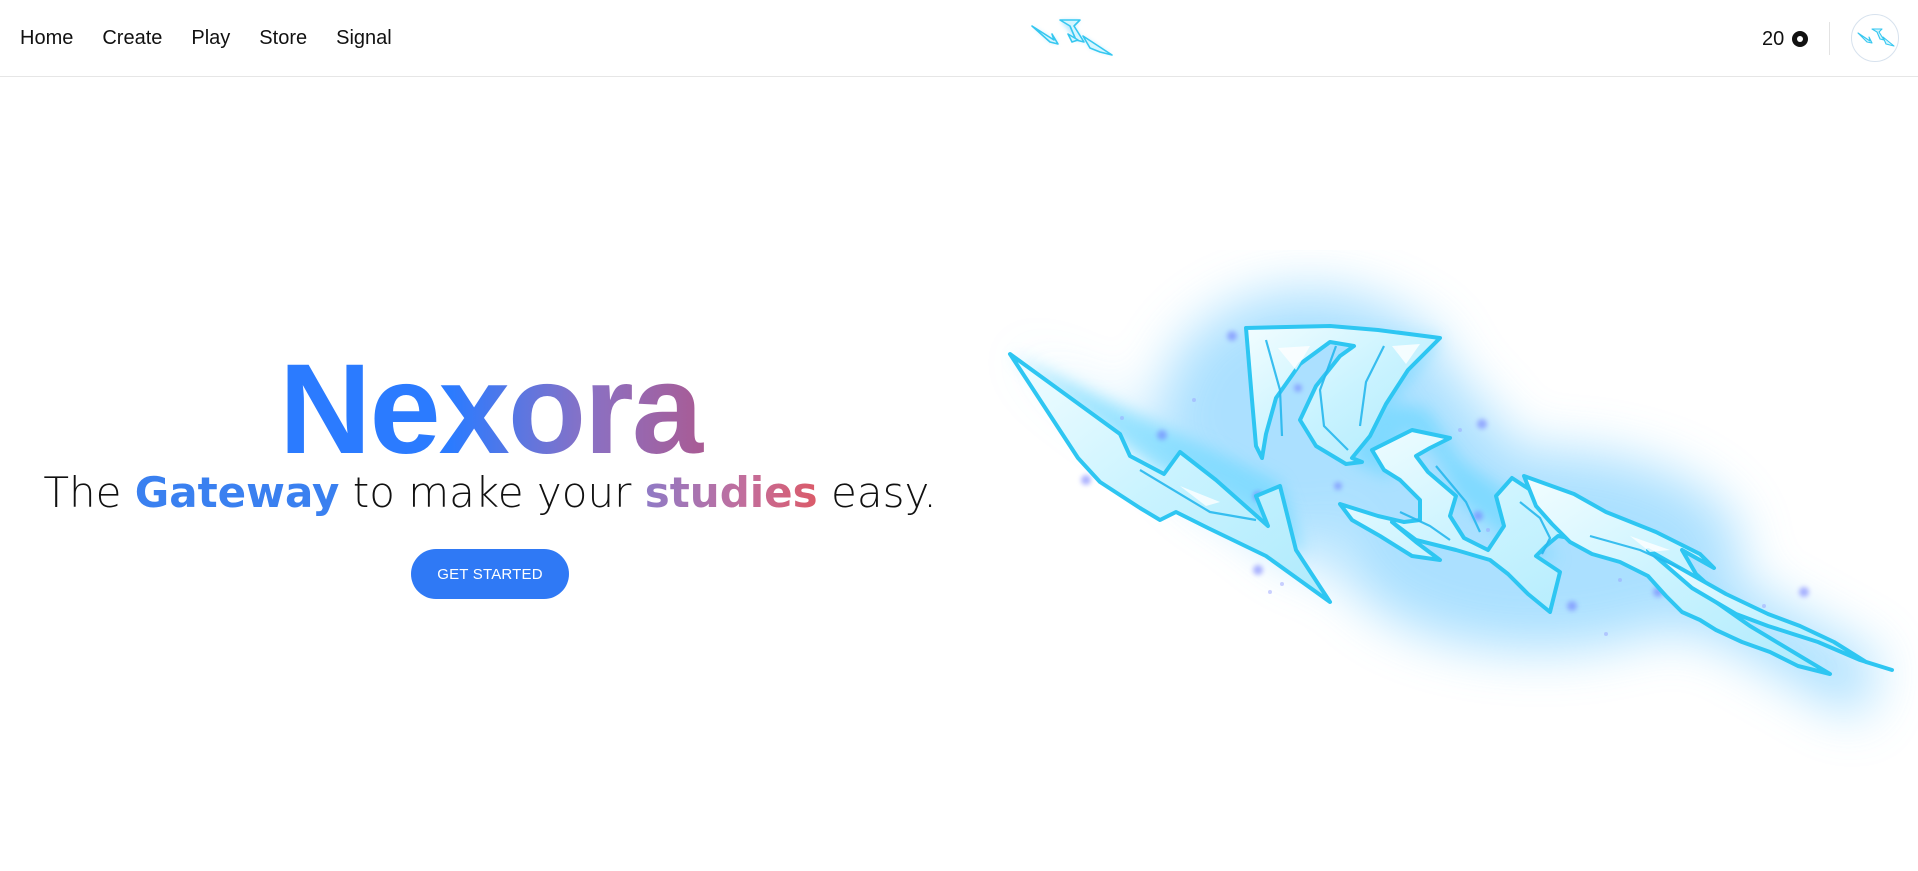 The image size is (1918, 871). I want to click on nav-link-signal: Signal, so click(364, 38).